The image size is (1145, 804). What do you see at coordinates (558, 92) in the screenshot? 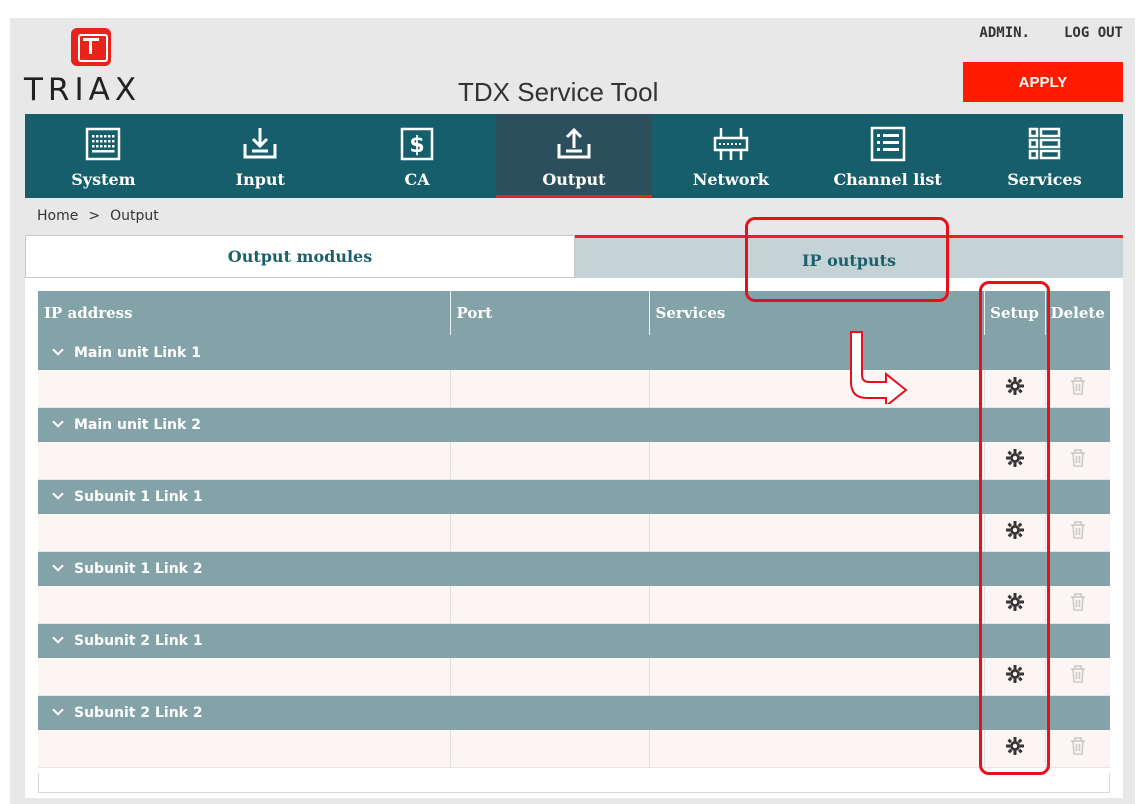
I see `app-title: TDX Service Tool` at bounding box center [558, 92].